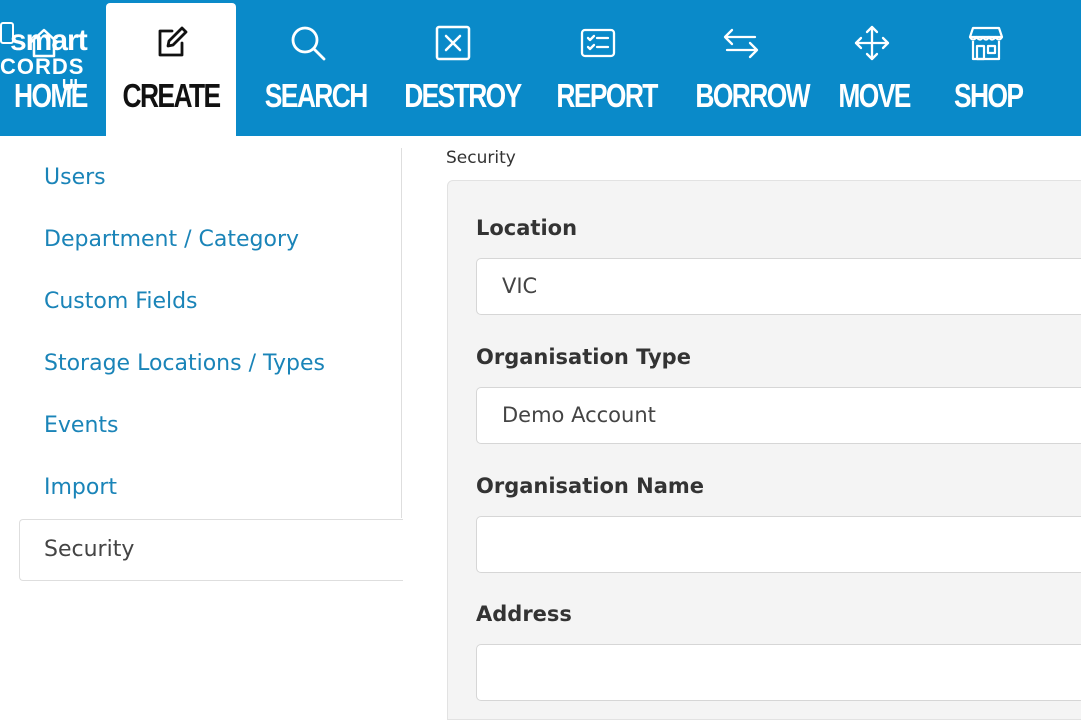 The width and height of the screenshot is (1081, 720). I want to click on close-box-icon, so click(453, 43).